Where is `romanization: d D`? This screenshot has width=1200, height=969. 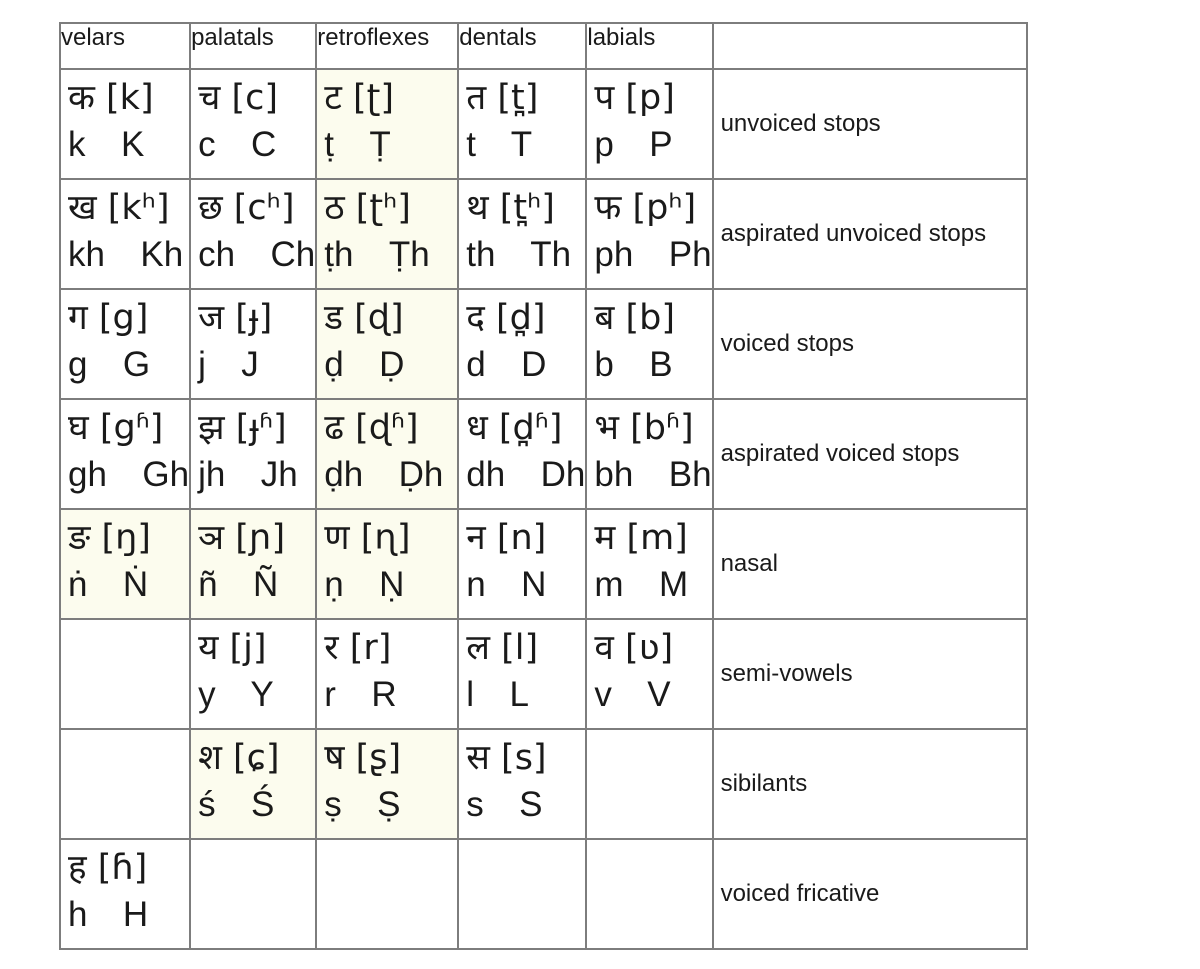 romanization: d D is located at coordinates (506, 364).